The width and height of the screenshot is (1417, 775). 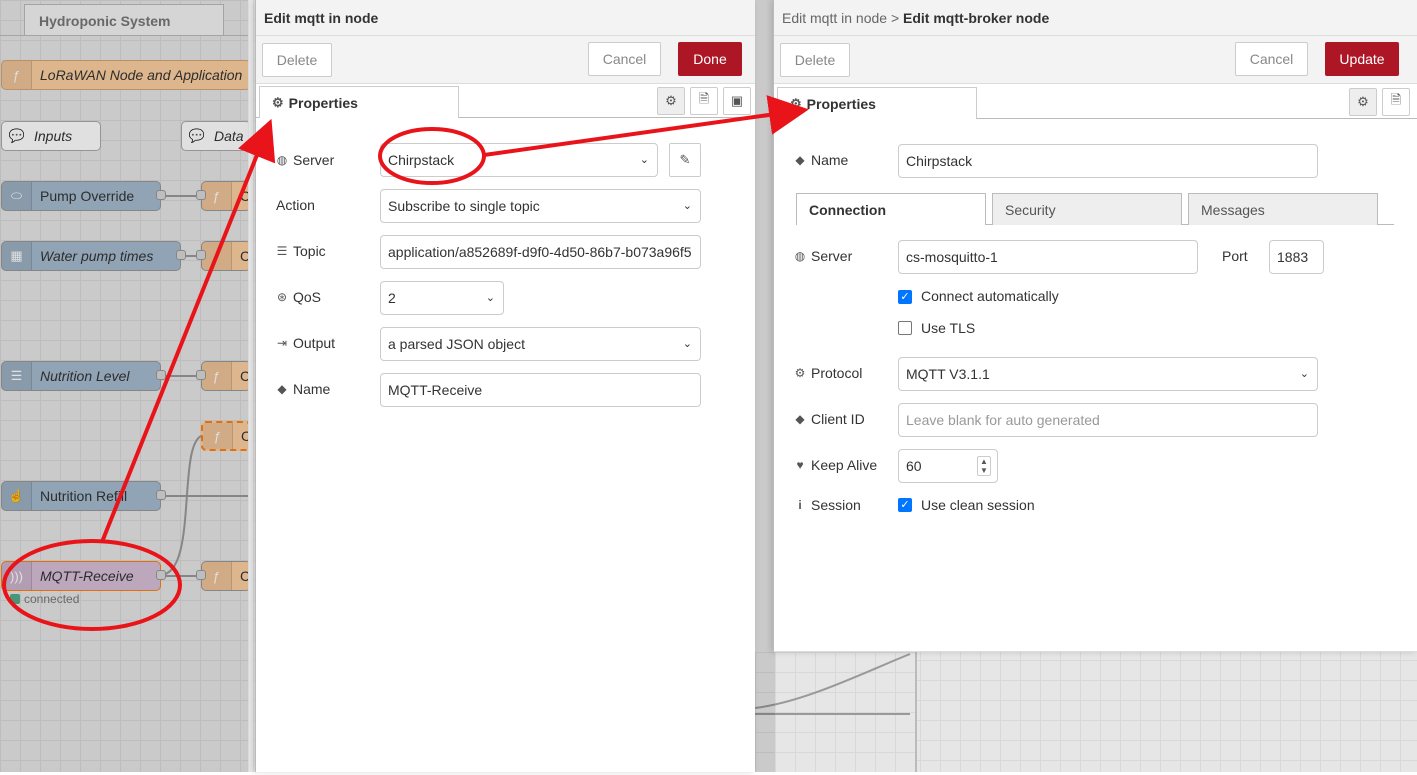 What do you see at coordinates (891, 209) in the screenshot?
I see `tab-connection: Connection` at bounding box center [891, 209].